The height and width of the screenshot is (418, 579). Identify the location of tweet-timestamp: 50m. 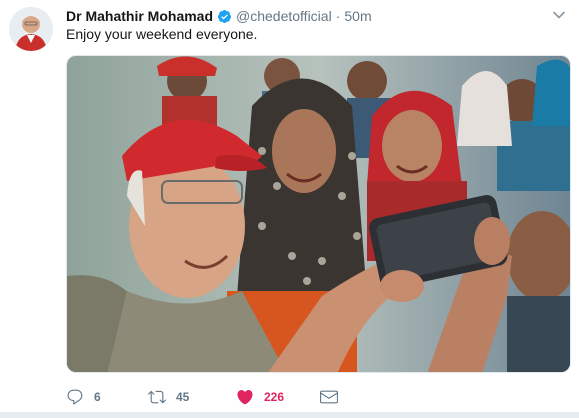
(357, 16).